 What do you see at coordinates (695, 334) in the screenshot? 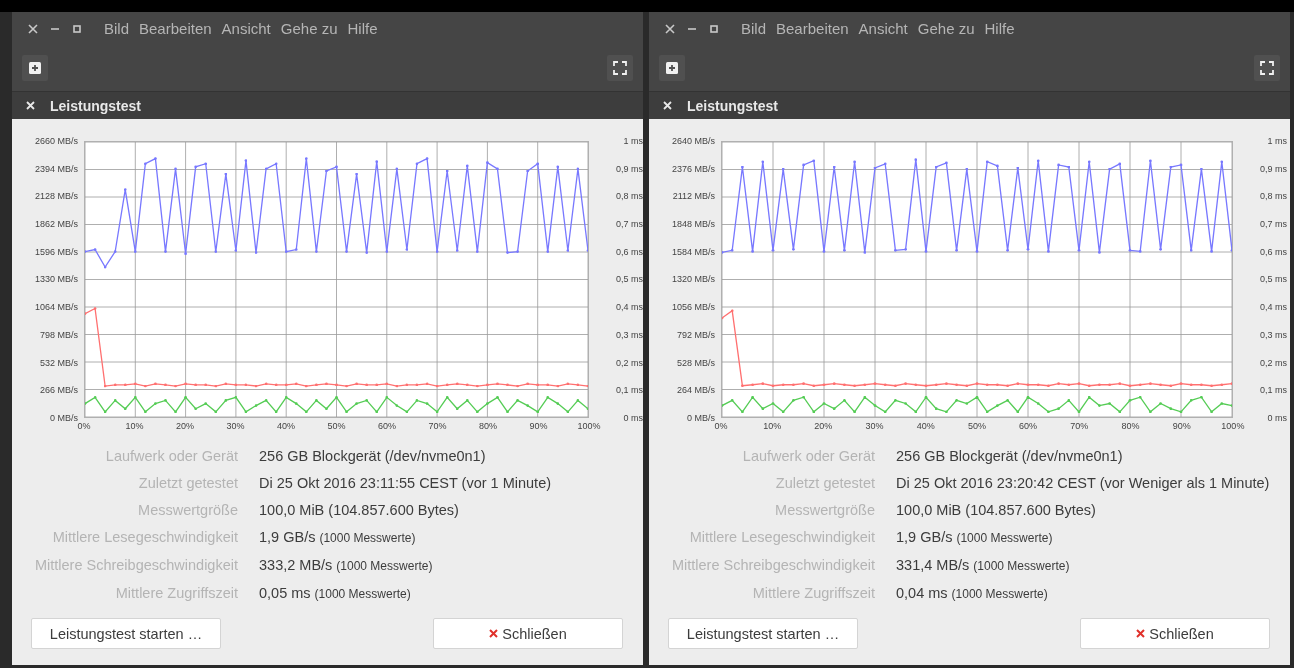
I see `axis-label: 792 MB/s` at bounding box center [695, 334].